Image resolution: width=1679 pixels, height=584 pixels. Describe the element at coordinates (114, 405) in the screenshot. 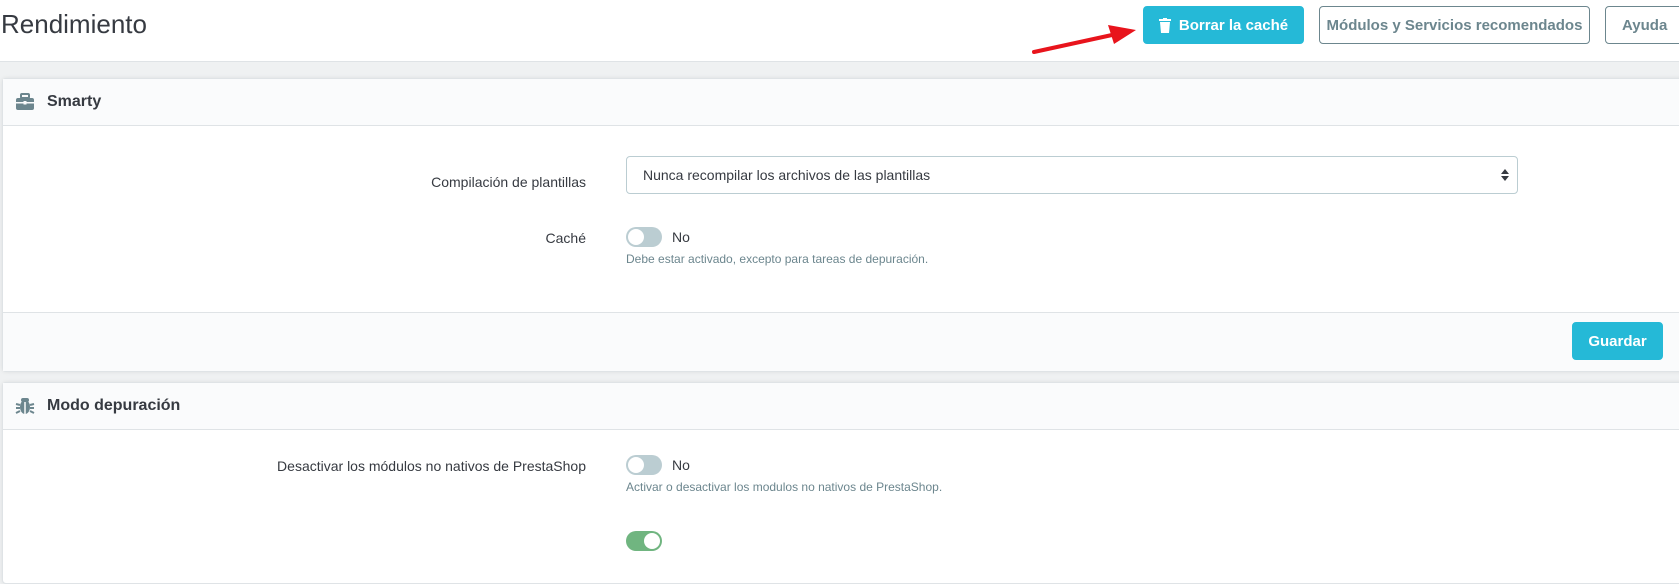

I see `debug-title: Modo depuración` at that location.